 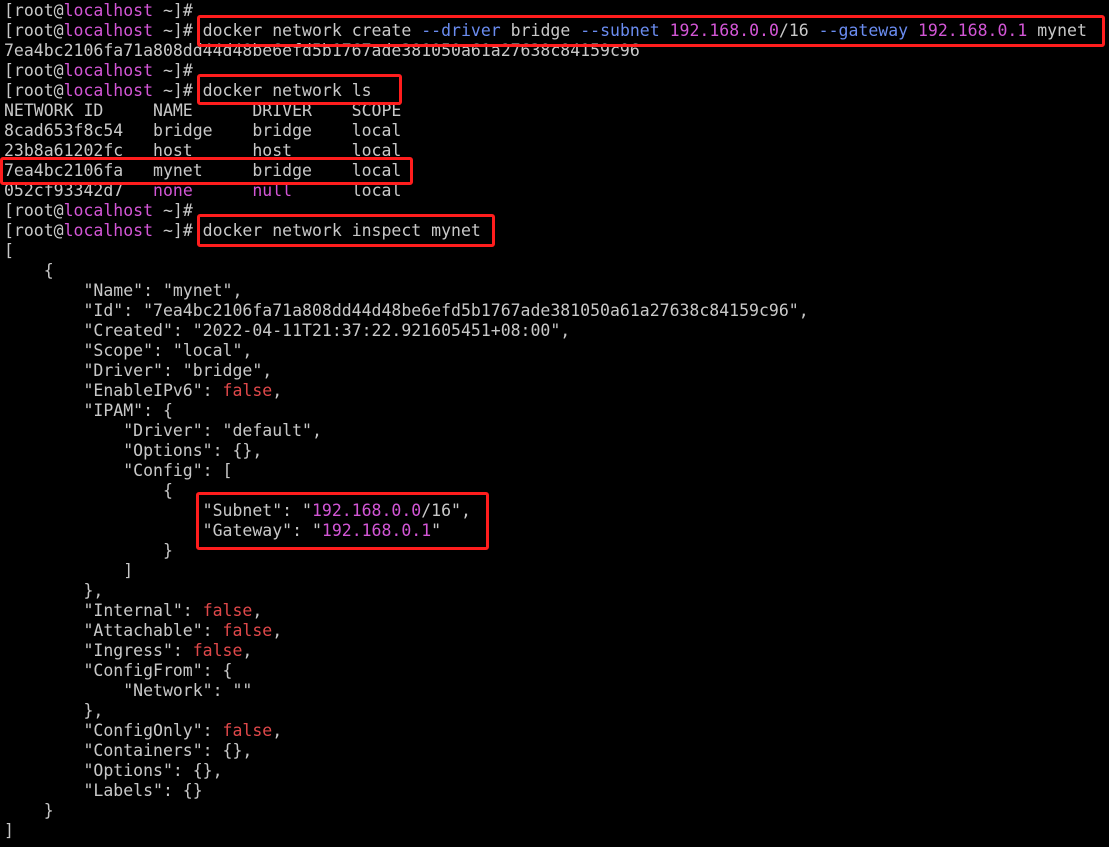 I want to click on terminal-line: "Network": "", so click(x=128, y=691).